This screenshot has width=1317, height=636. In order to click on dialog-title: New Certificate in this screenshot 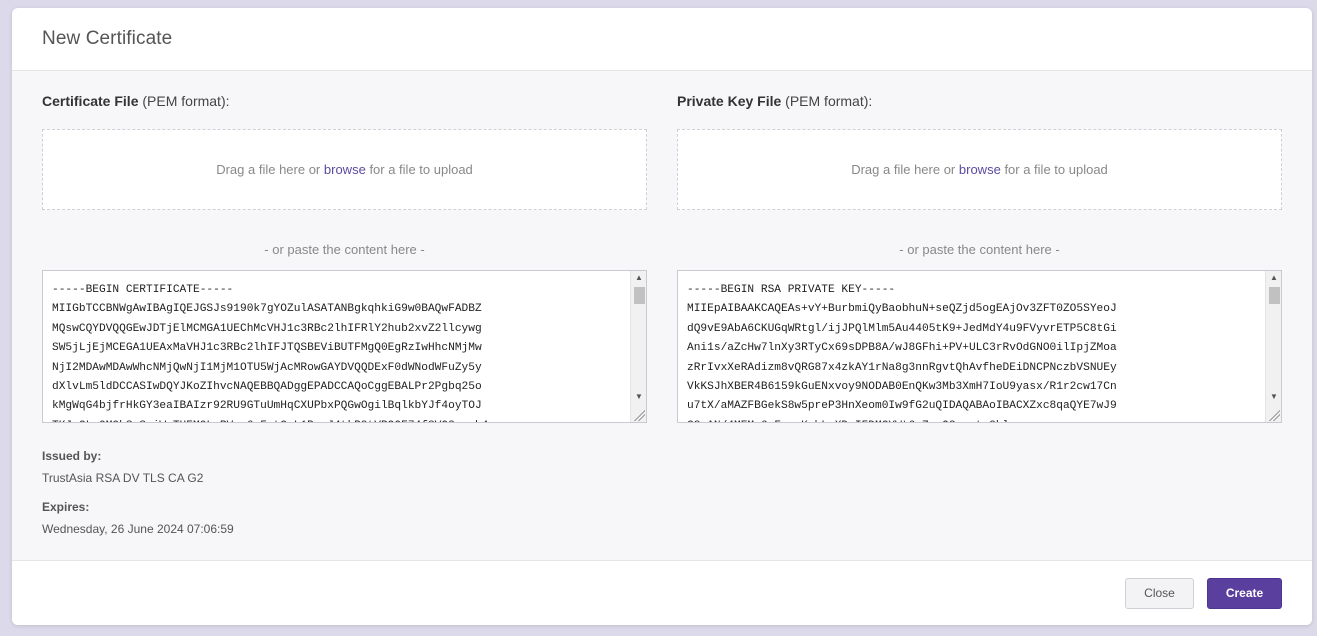, I will do `click(107, 38)`.